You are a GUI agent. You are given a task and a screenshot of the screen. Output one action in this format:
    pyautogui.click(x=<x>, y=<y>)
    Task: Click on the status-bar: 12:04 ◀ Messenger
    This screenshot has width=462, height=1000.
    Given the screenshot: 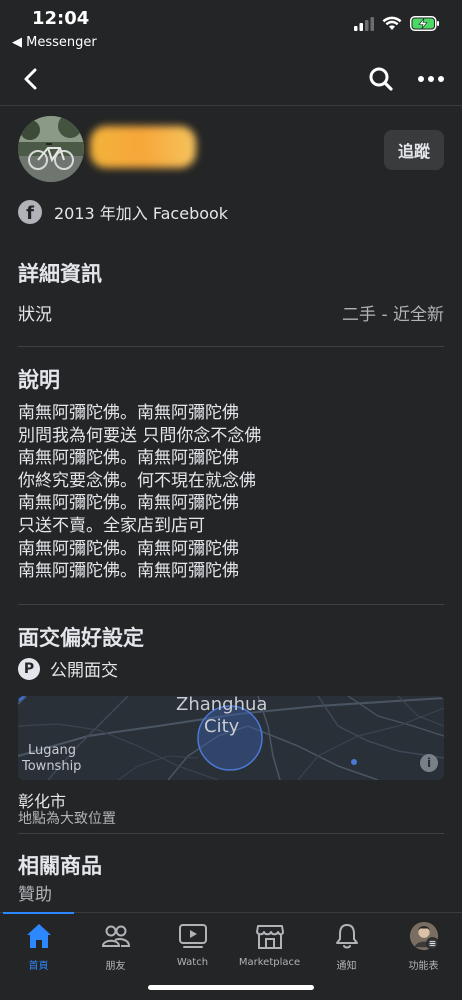 What is the action you would take?
    pyautogui.click(x=231, y=28)
    